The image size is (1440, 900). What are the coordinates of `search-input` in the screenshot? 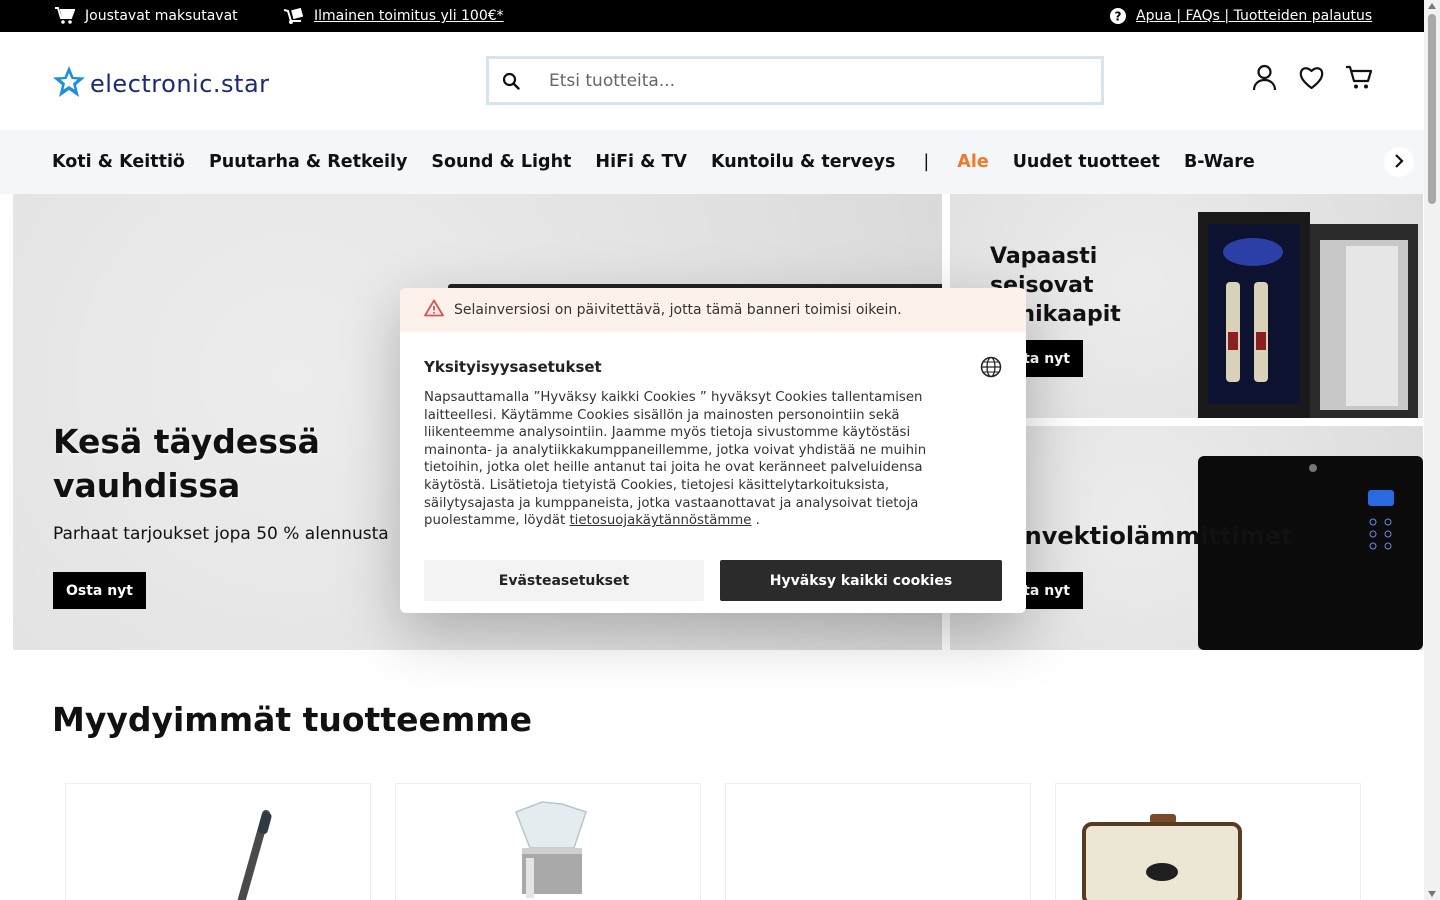 It's located at (817, 80).